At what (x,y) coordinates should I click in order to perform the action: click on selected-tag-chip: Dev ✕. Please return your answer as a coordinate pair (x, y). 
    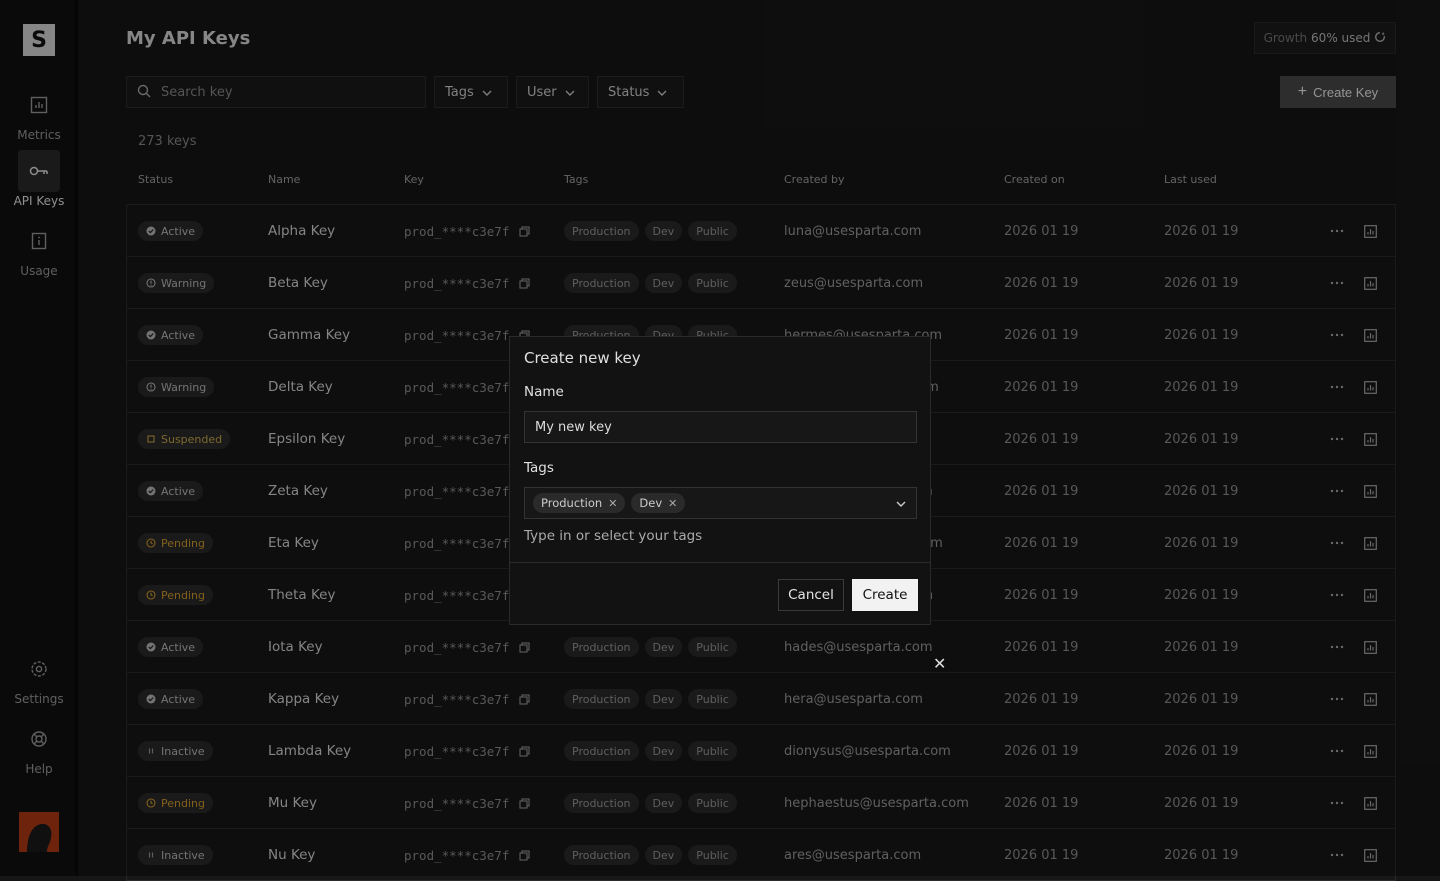
    Looking at the image, I should click on (658, 503).